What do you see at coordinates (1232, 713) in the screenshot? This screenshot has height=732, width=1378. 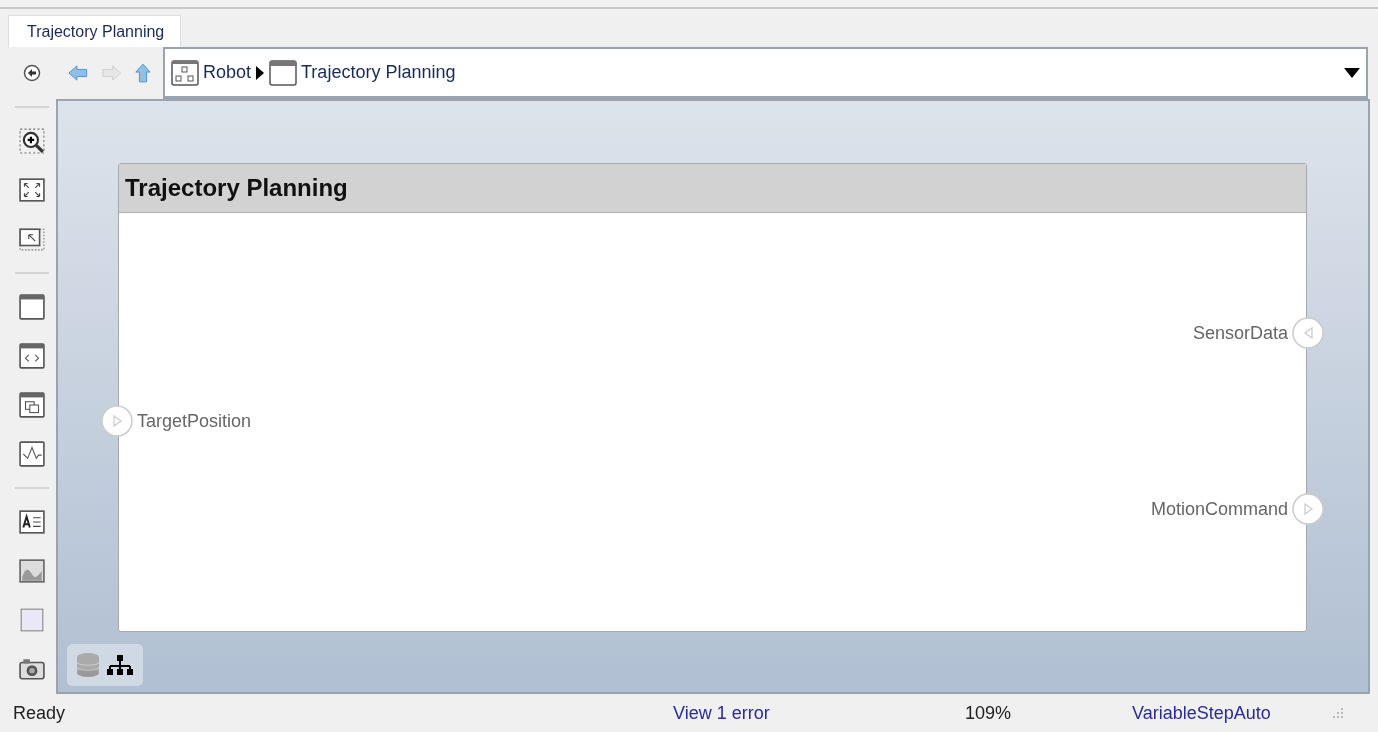 I see `solver-link: VariableStepAuto` at bounding box center [1232, 713].